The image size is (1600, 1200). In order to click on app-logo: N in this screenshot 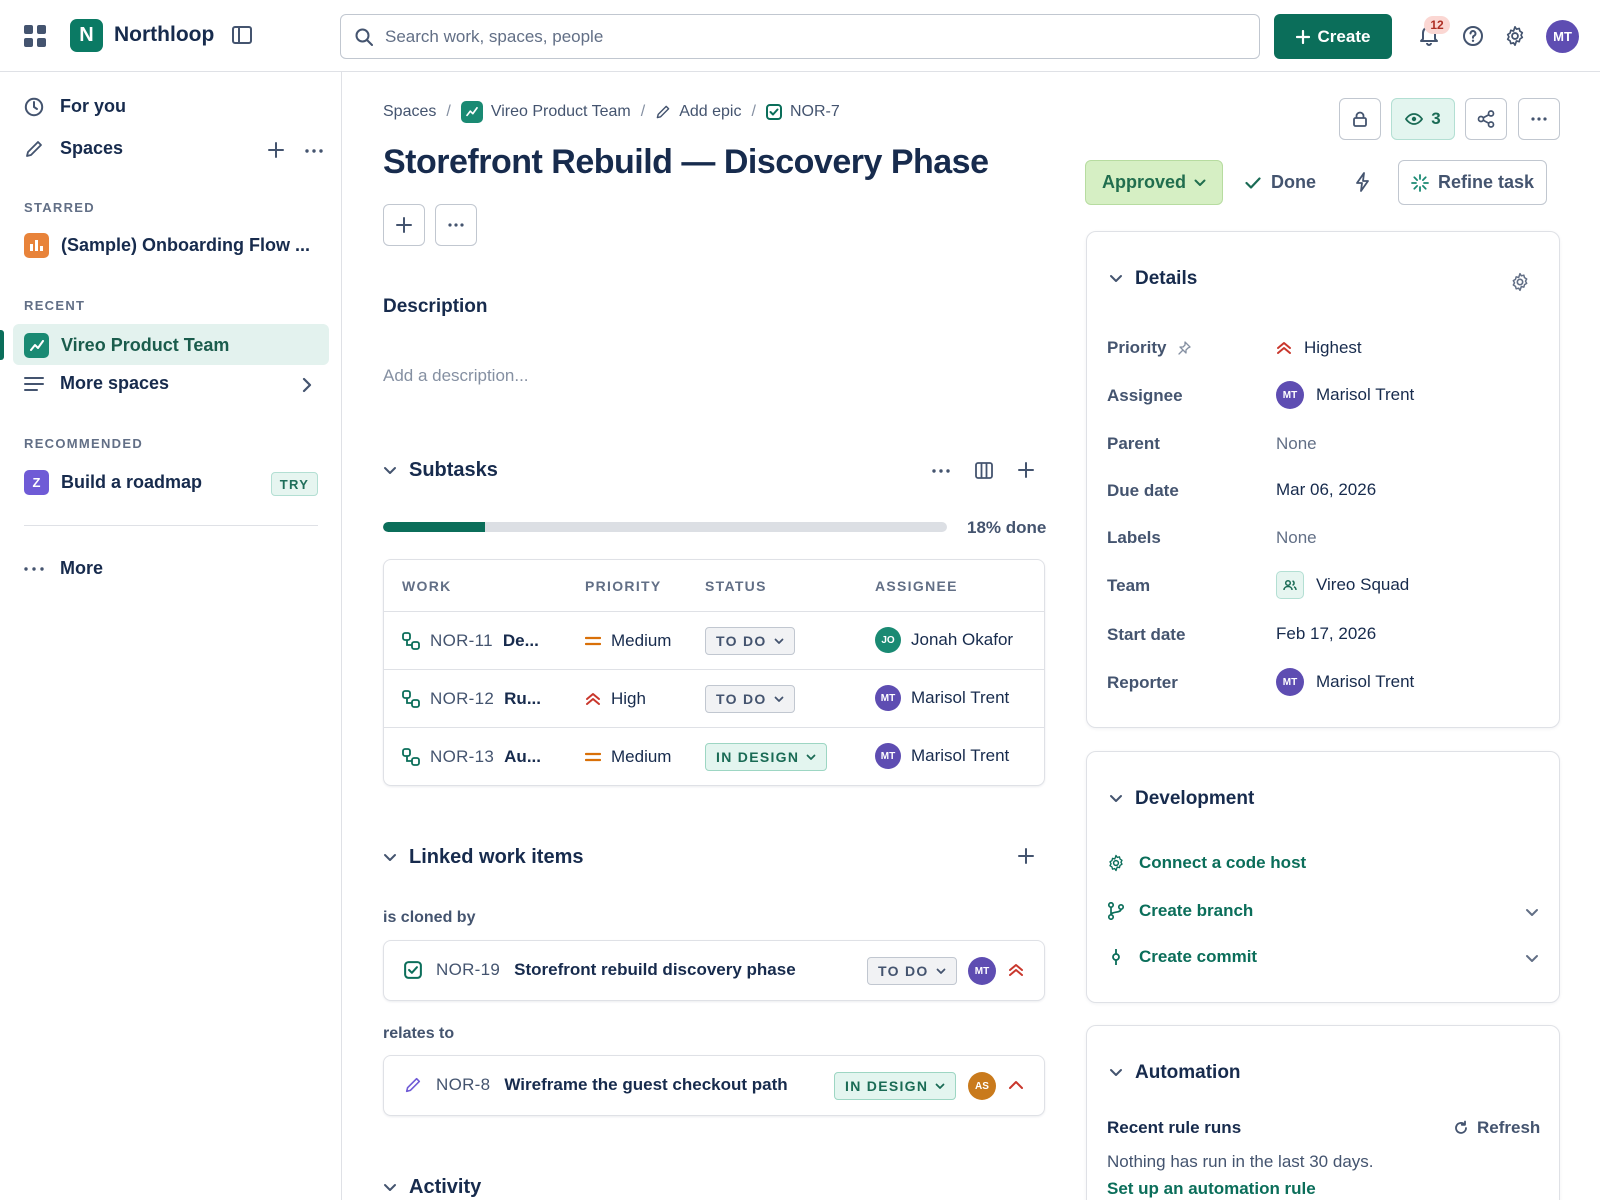, I will do `click(86, 35)`.